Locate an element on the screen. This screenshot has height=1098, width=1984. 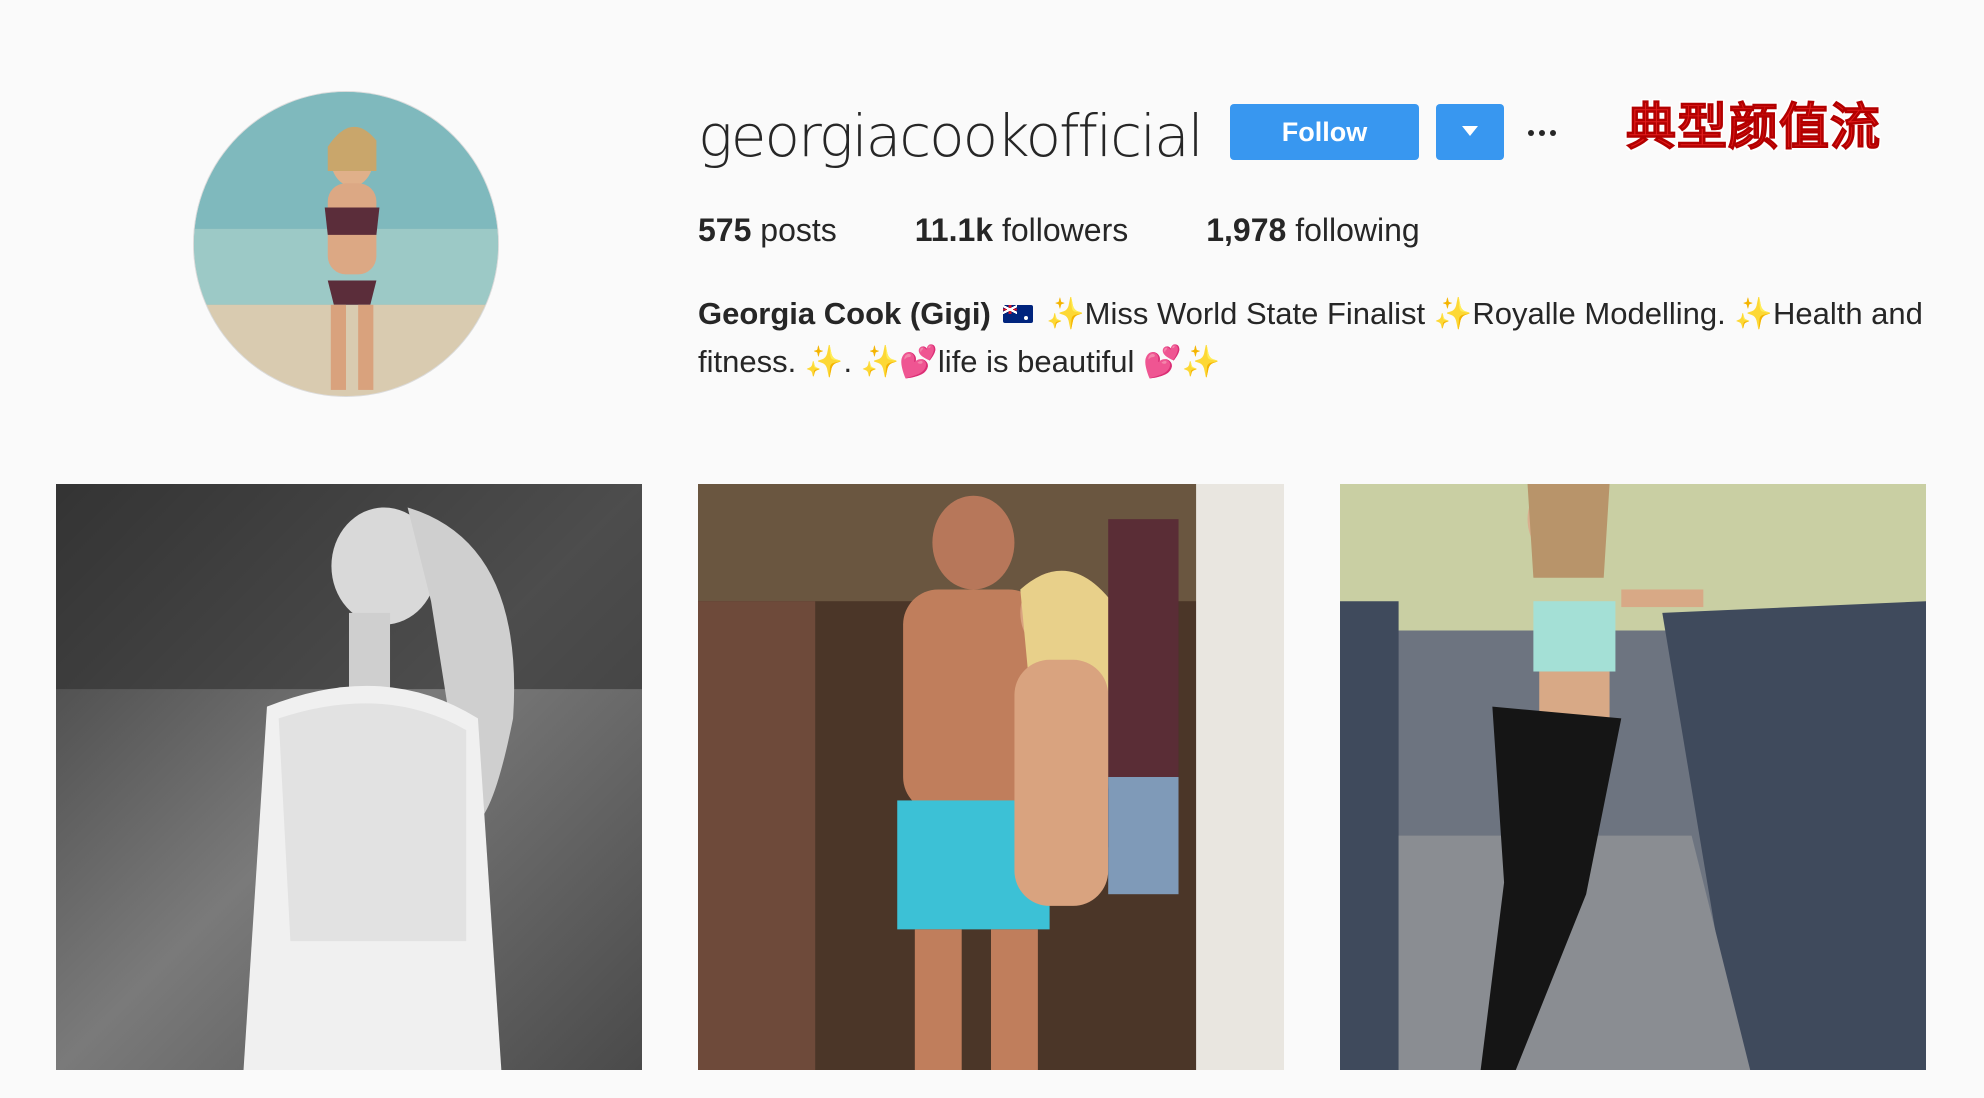
more-options-icon is located at coordinates (1531, 133).